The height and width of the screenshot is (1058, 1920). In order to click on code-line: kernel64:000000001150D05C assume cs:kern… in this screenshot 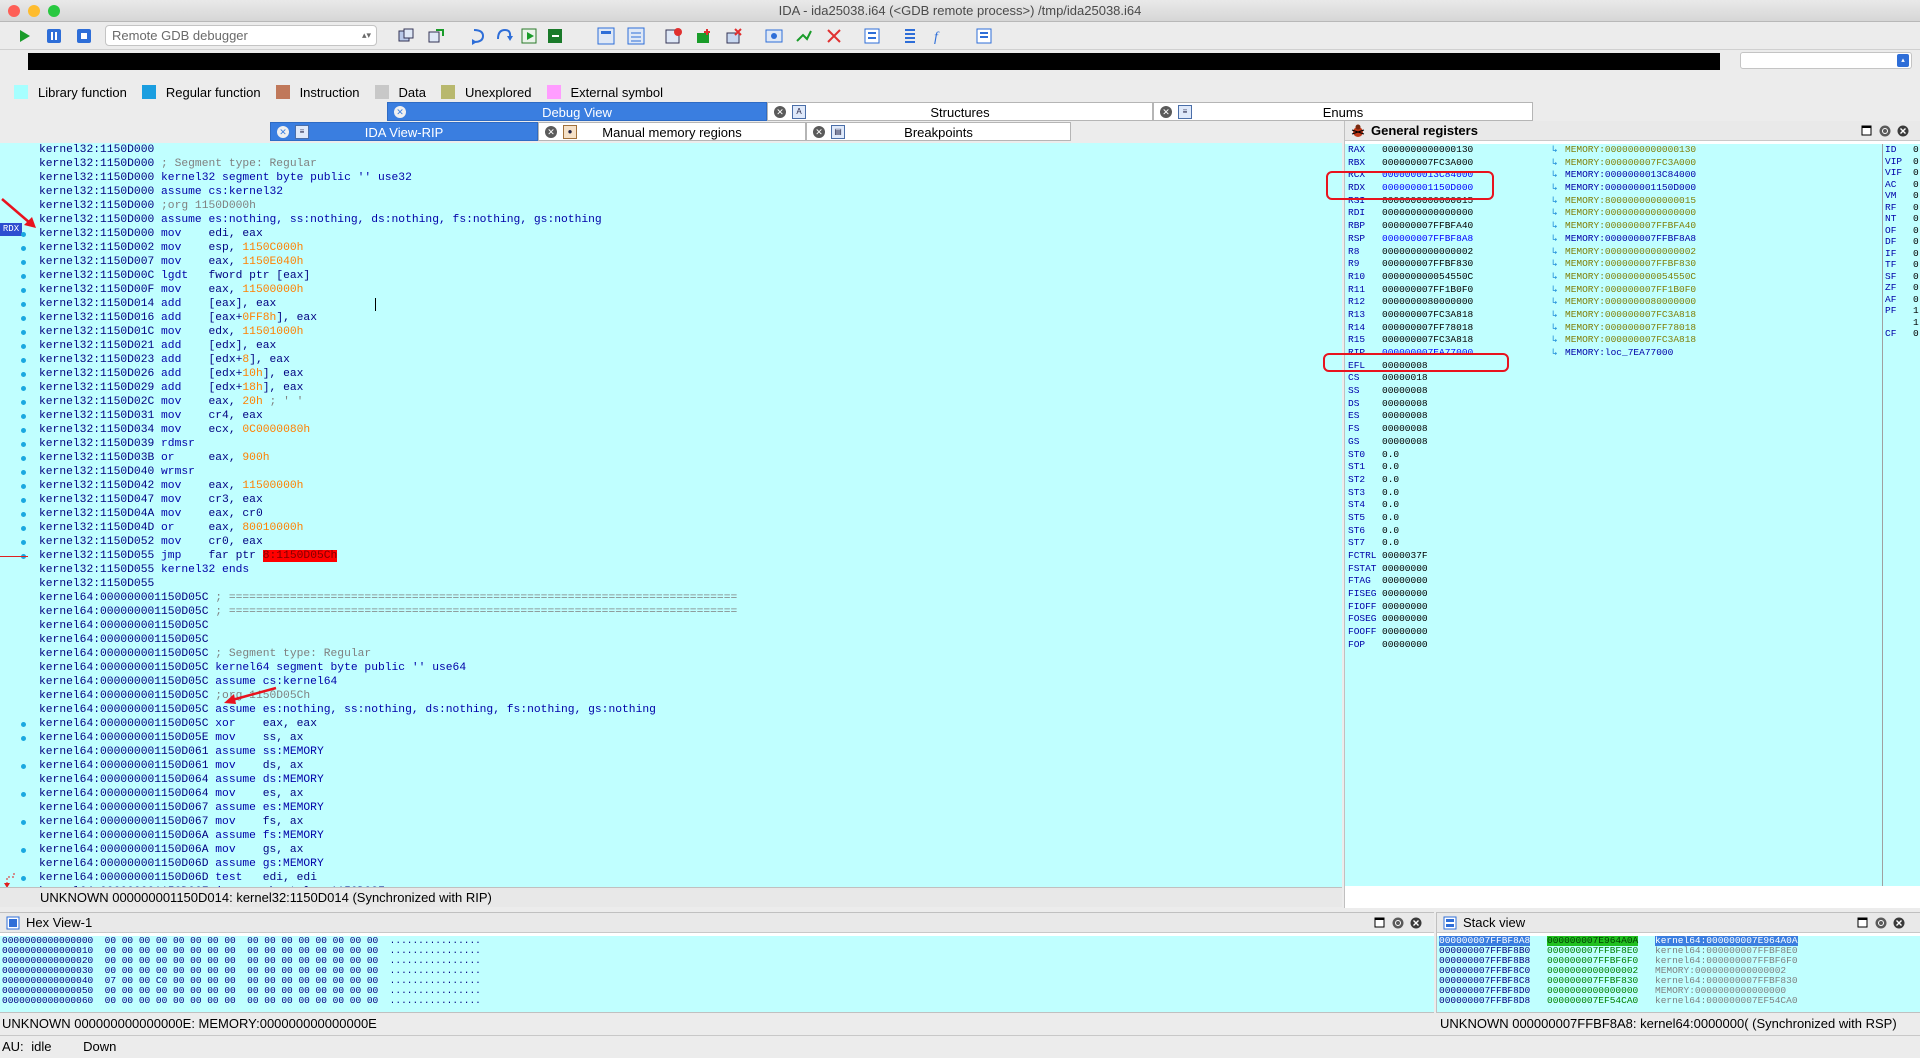, I will do `click(388, 682)`.